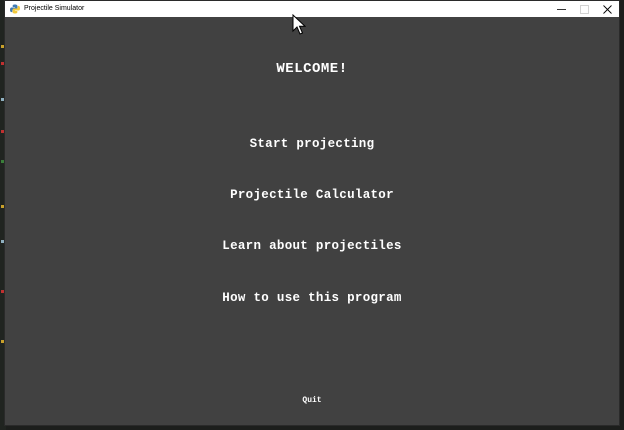 The image size is (624, 430). Describe the element at coordinates (312, 144) in the screenshot. I see `start-projecting-button: Start projecting` at that location.